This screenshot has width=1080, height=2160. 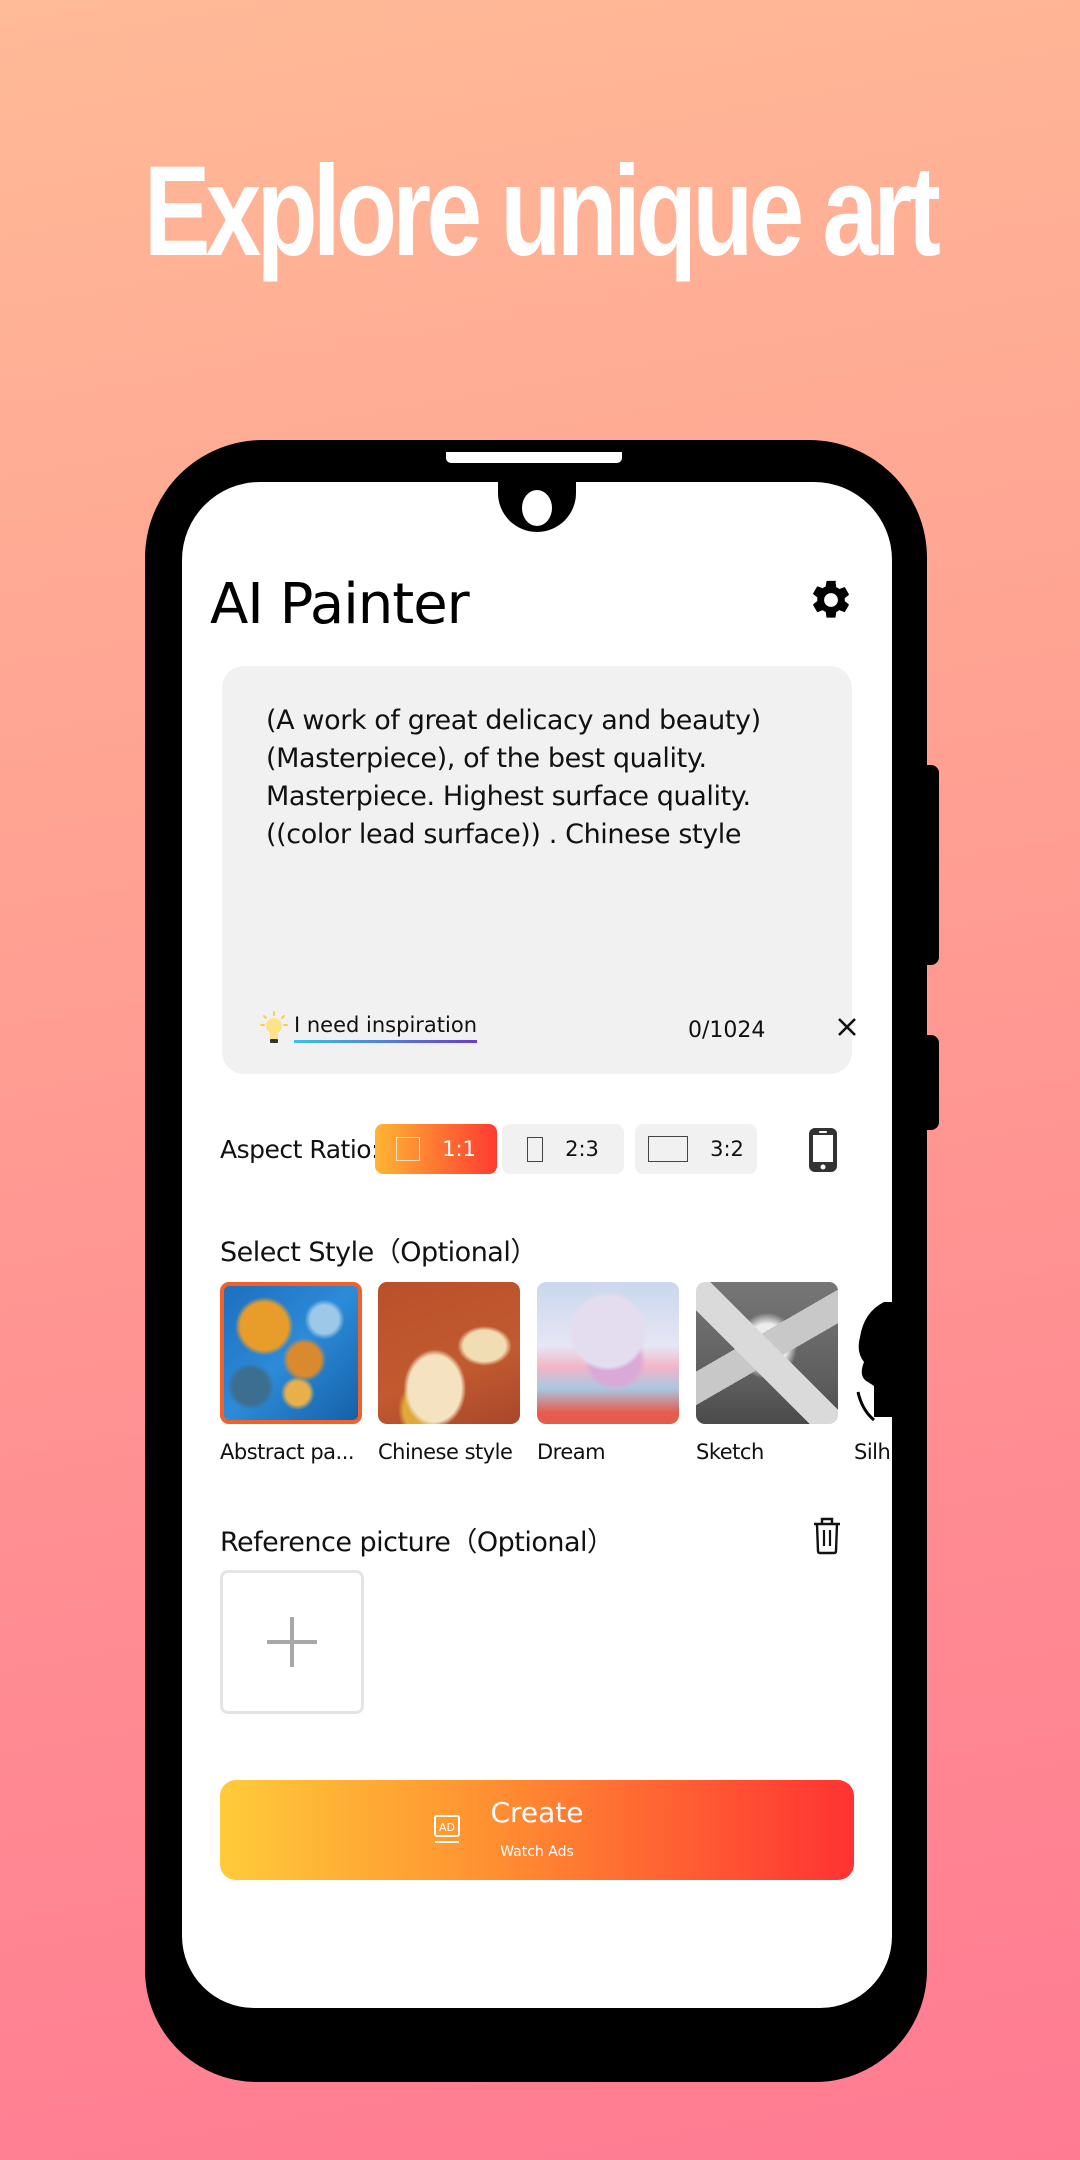 I want to click on clear-prompt-button, so click(x=847, y=1027).